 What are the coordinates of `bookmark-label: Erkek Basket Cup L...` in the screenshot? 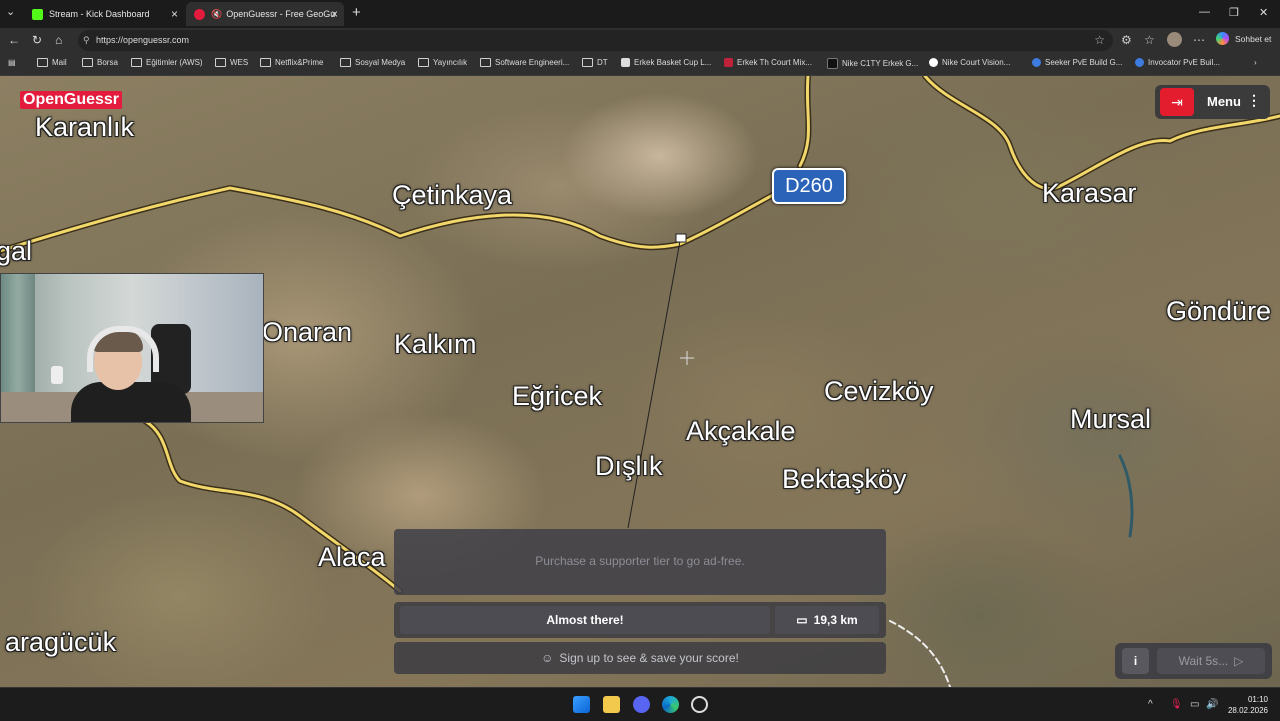 It's located at (673, 62).